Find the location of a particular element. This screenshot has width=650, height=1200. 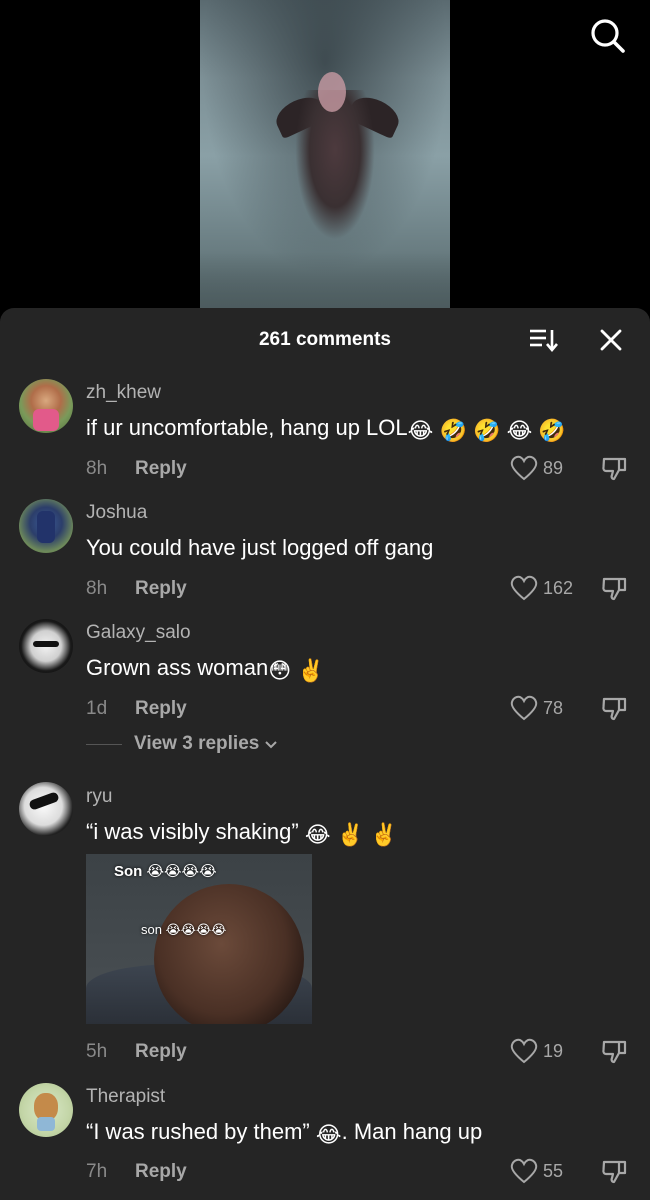

sort-button is located at coordinates (544, 340).